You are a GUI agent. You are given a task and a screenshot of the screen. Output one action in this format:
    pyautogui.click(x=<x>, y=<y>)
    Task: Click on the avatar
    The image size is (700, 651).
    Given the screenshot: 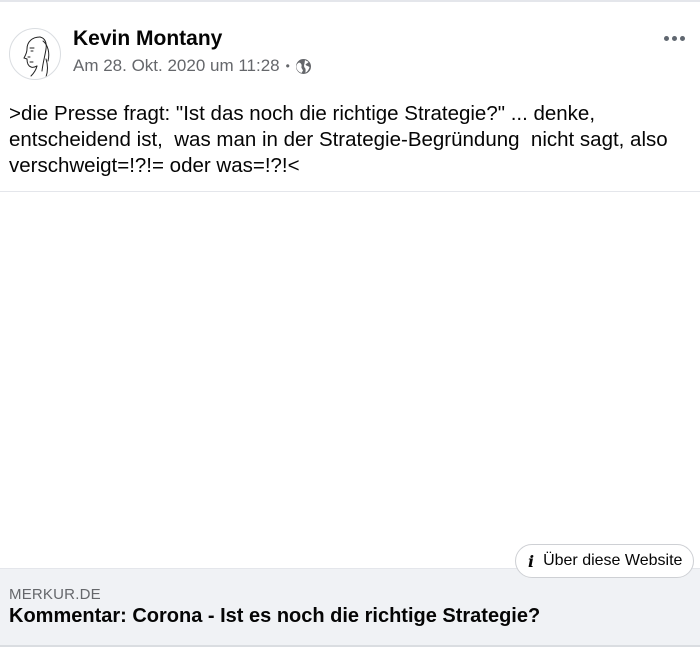 What is the action you would take?
    pyautogui.click(x=35, y=54)
    